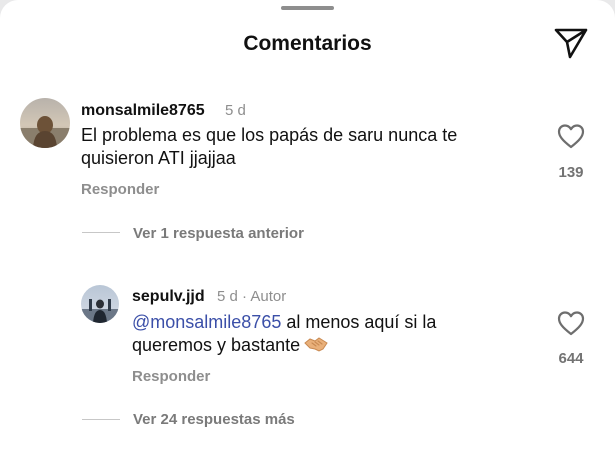  What do you see at coordinates (307, 8) in the screenshot?
I see `sheet-grabber-handle` at bounding box center [307, 8].